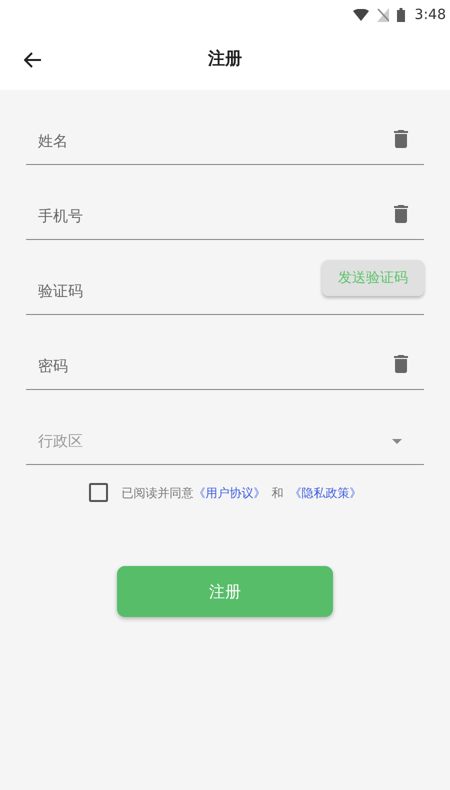 This screenshot has height=790, width=450. I want to click on wifi-icon, so click(360, 15).